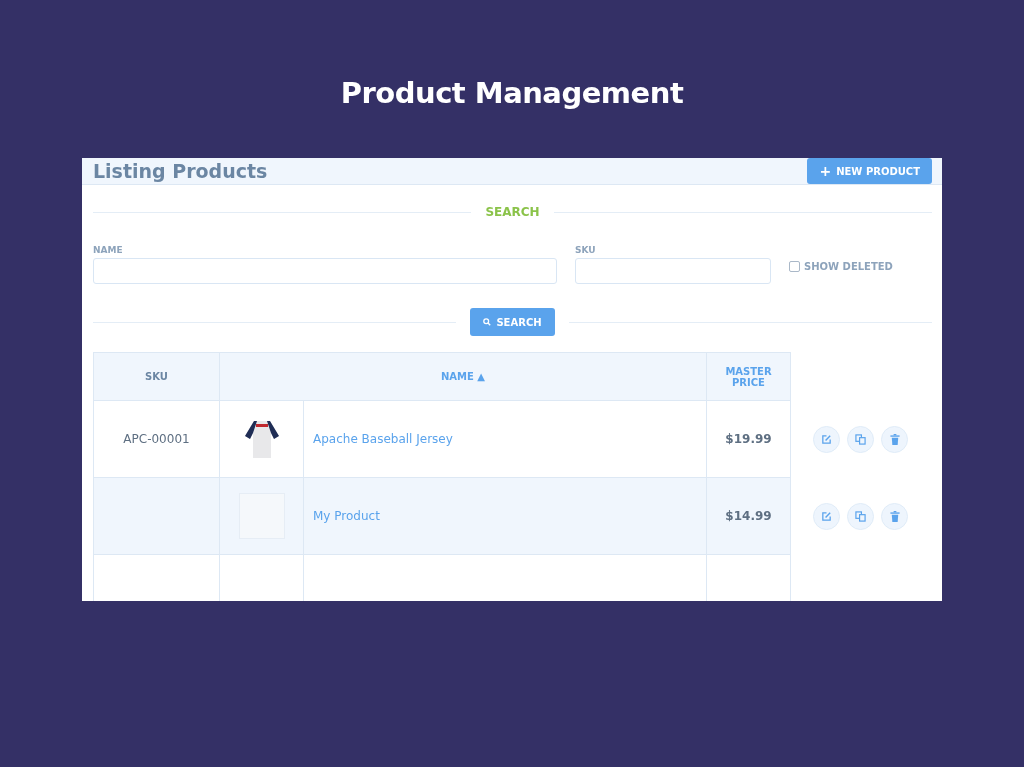 The image size is (1024, 767). What do you see at coordinates (748, 439) in the screenshot?
I see `price-cell: $19.99` at bounding box center [748, 439].